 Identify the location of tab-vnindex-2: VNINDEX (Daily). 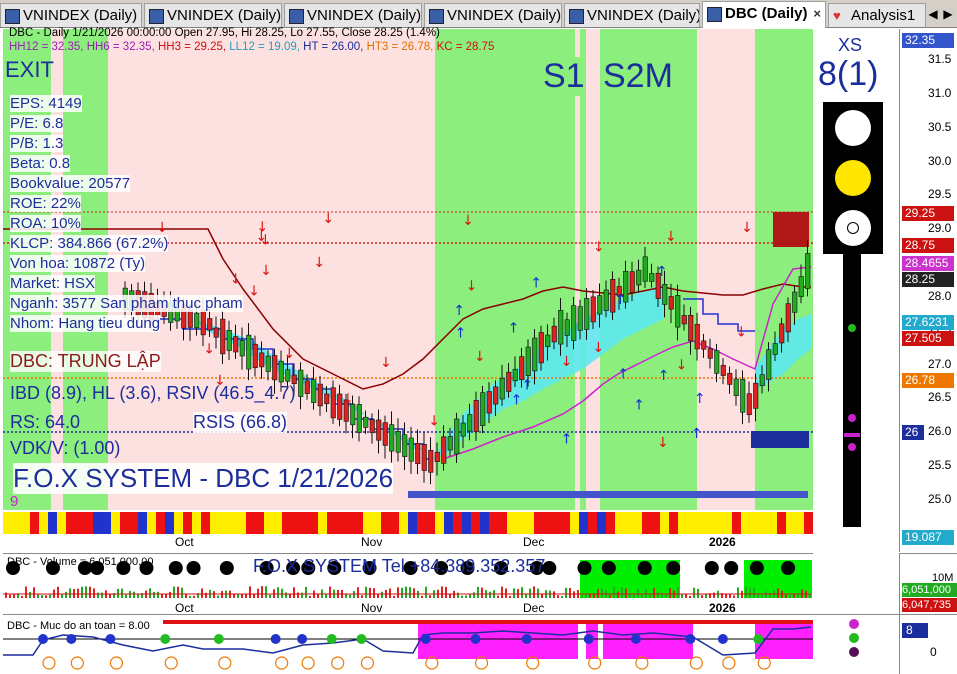
(213, 15).